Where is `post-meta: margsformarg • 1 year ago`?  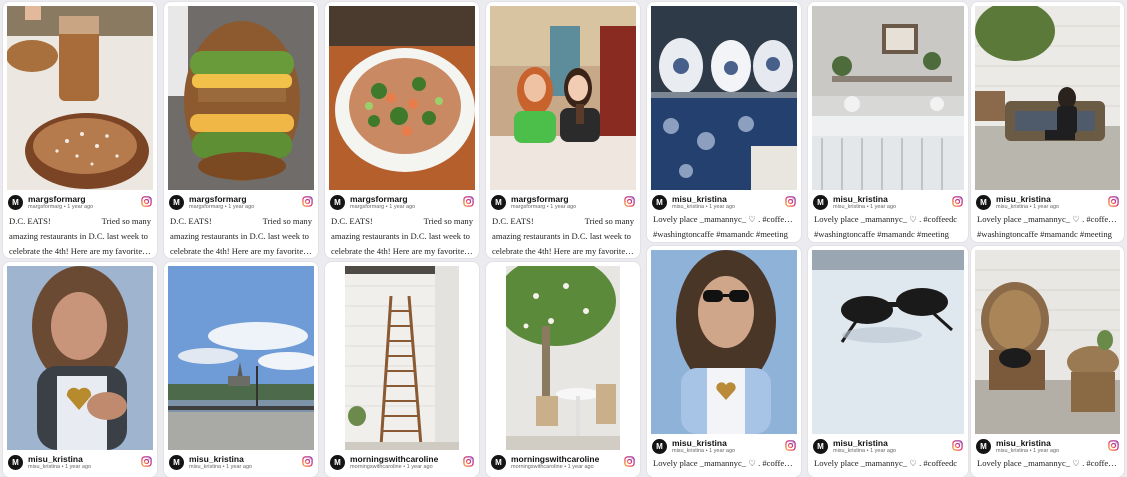
post-meta: margsformarg • 1 year ago is located at coordinates (61, 207).